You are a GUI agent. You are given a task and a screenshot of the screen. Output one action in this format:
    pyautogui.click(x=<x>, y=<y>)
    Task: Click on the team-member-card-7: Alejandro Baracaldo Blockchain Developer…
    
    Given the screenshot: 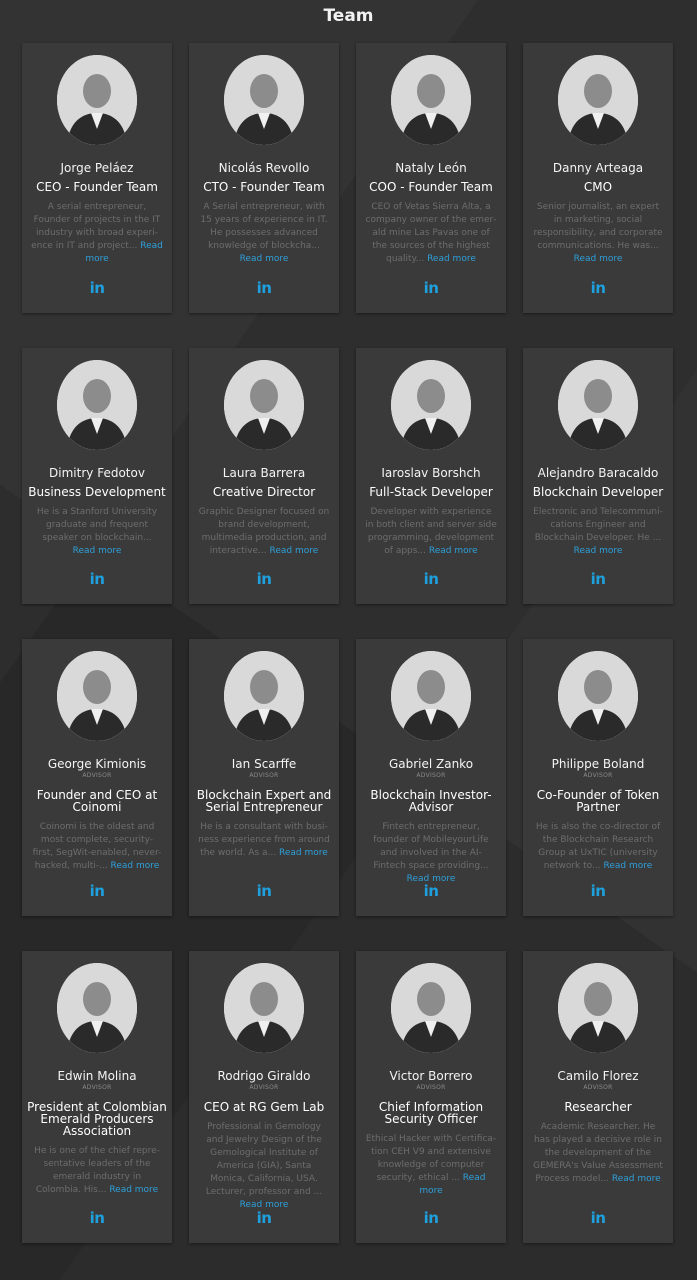 What is the action you would take?
    pyautogui.click(x=598, y=476)
    